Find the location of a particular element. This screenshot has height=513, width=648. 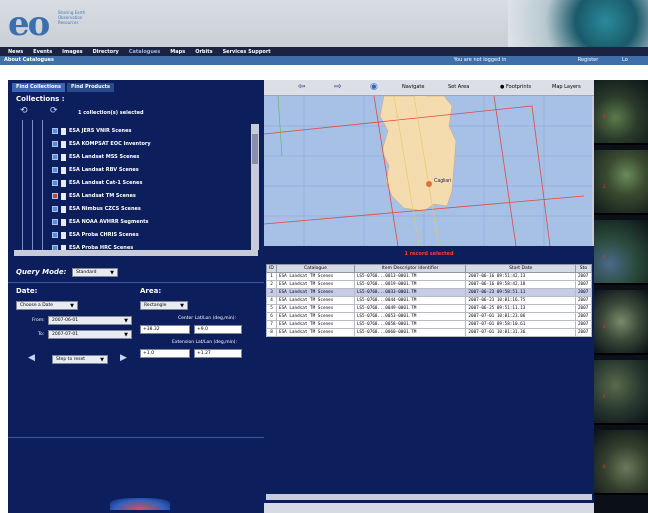

collection-item: ESA Landsat TM Scenes is located at coordinates (94, 196).